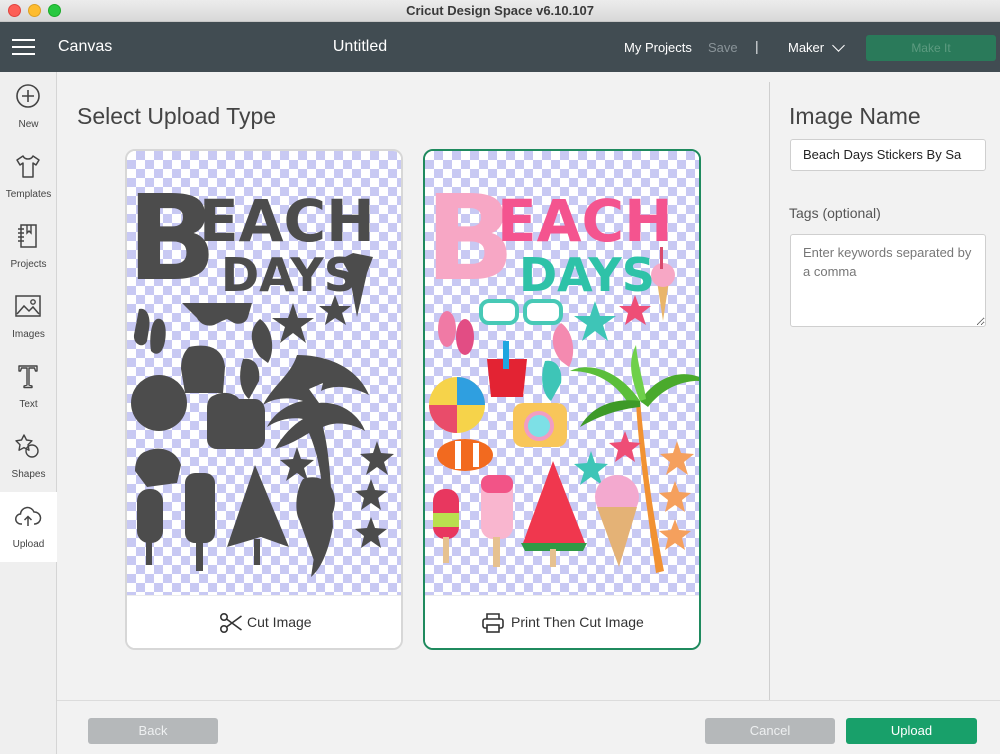 The width and height of the screenshot is (1000, 754). Describe the element at coordinates (28, 516) in the screenshot. I see `cloud-upload-icon` at that location.